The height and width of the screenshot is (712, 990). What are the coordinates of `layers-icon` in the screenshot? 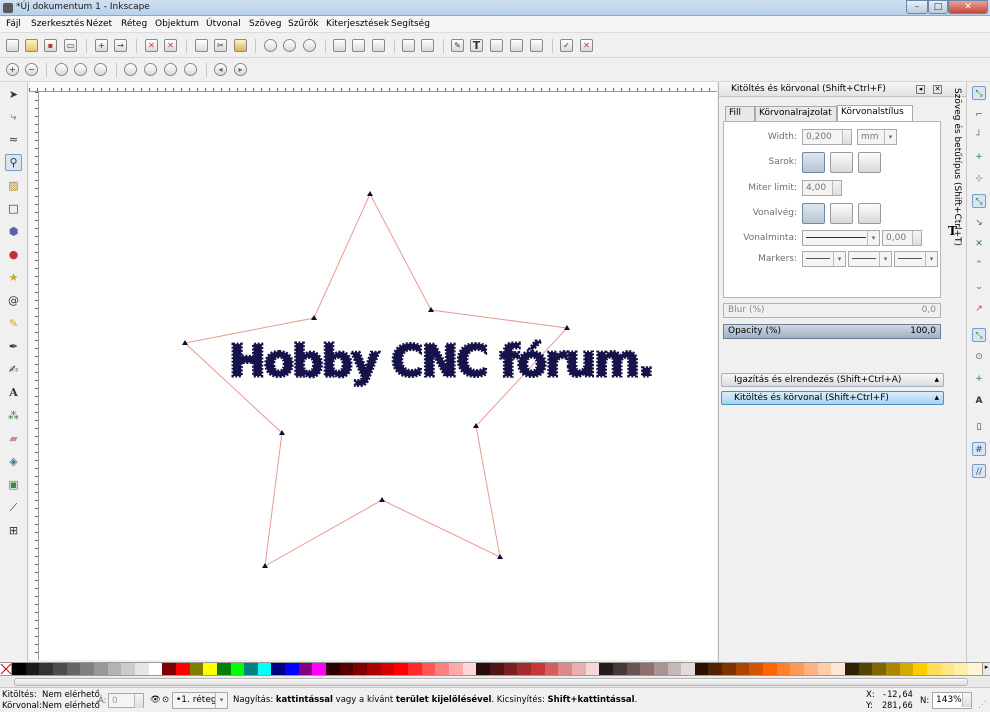 It's located at (496, 45).